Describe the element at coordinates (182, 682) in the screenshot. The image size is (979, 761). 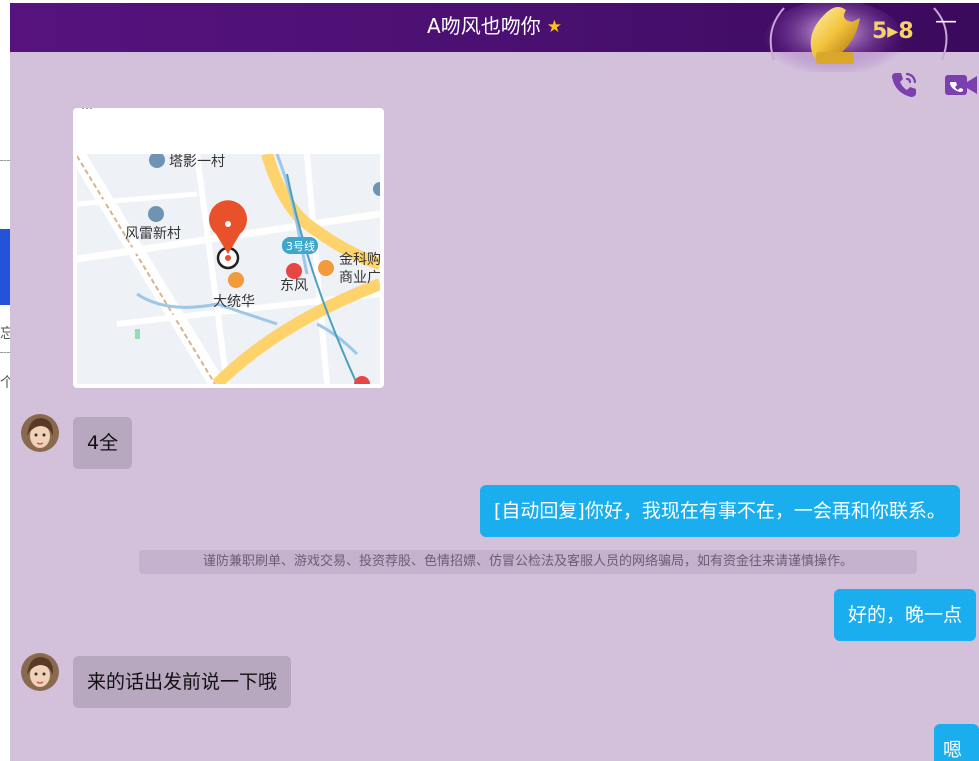
I see `message-bubble-received: 来的话出发前说一下哦` at that location.